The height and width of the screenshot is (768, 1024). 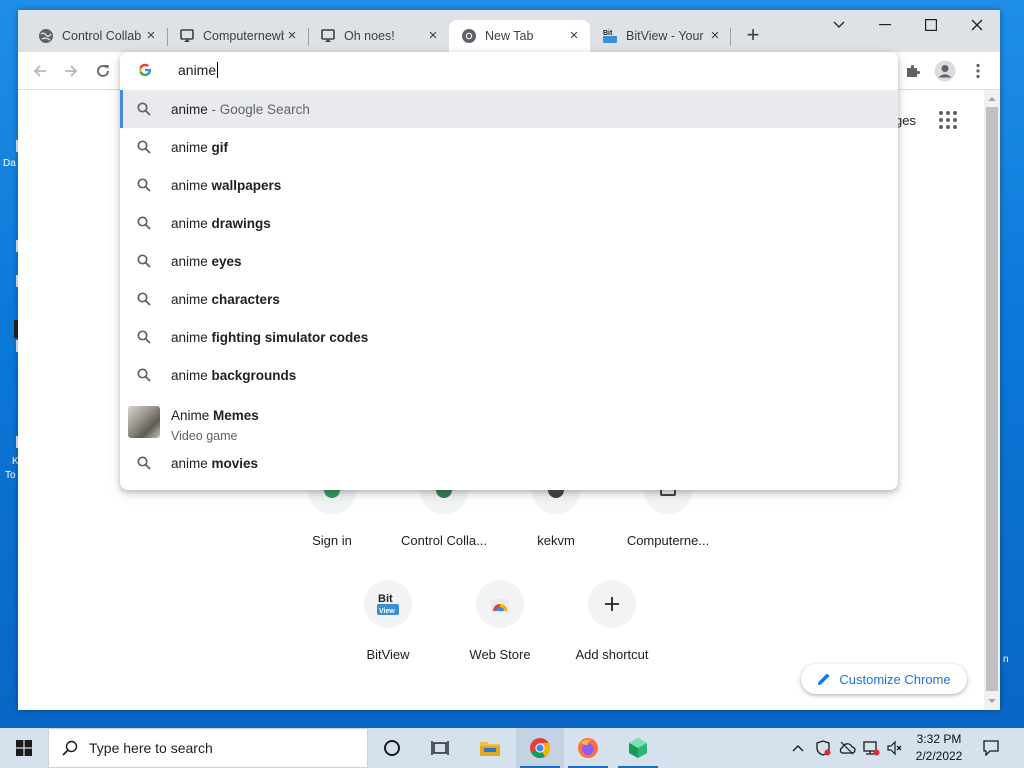 I want to click on suggestion-item: anime characters, so click(x=509, y=299).